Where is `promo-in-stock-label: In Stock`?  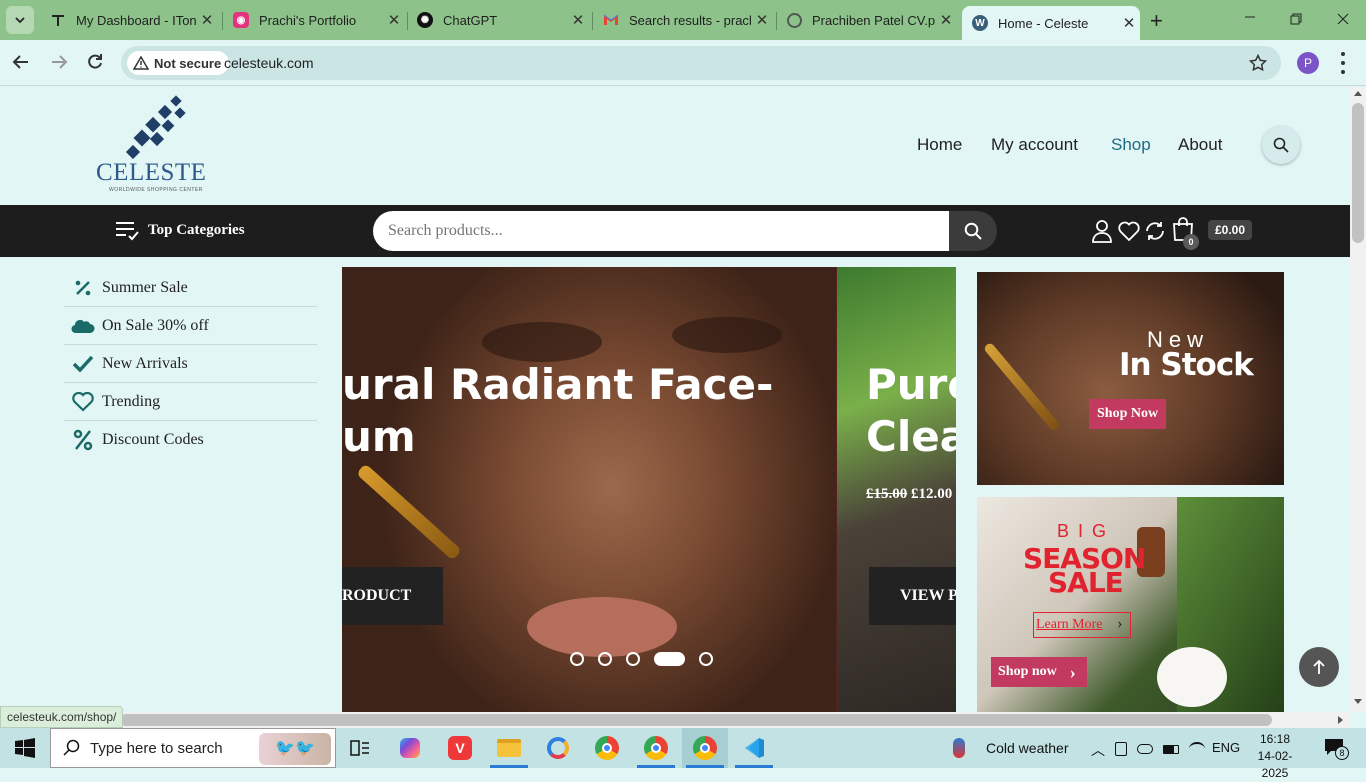 promo-in-stock-label: In Stock is located at coordinates (1186, 365).